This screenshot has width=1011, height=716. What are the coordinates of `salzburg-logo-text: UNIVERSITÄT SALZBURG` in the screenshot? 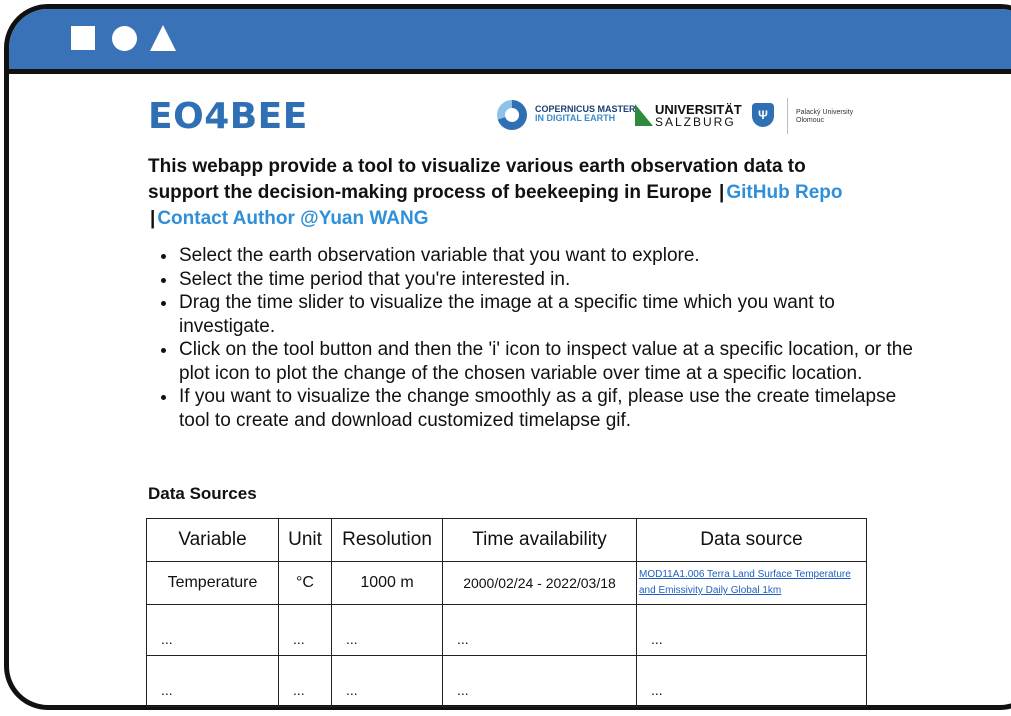 It's located at (698, 116).